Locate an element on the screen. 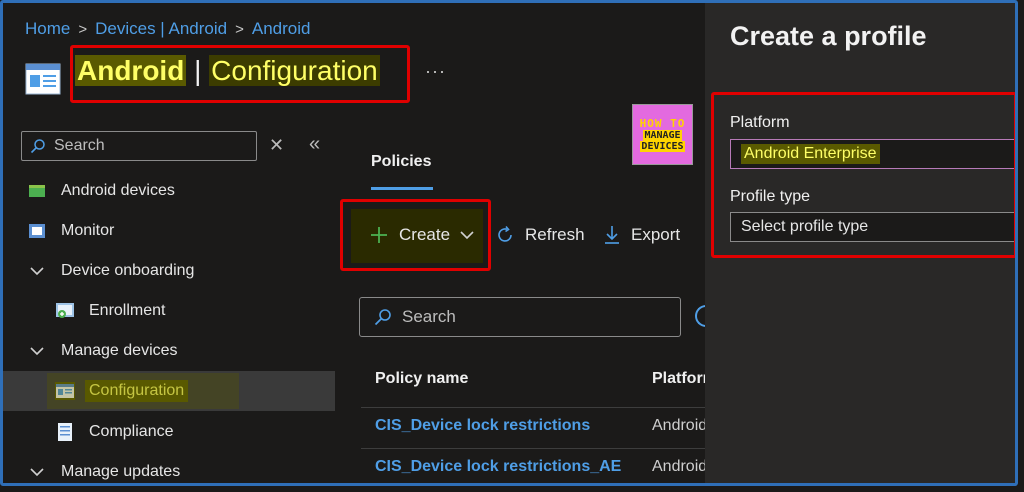 This screenshot has height=492, width=1024. column-header-platform: Platform is located at coordinates (678, 379).